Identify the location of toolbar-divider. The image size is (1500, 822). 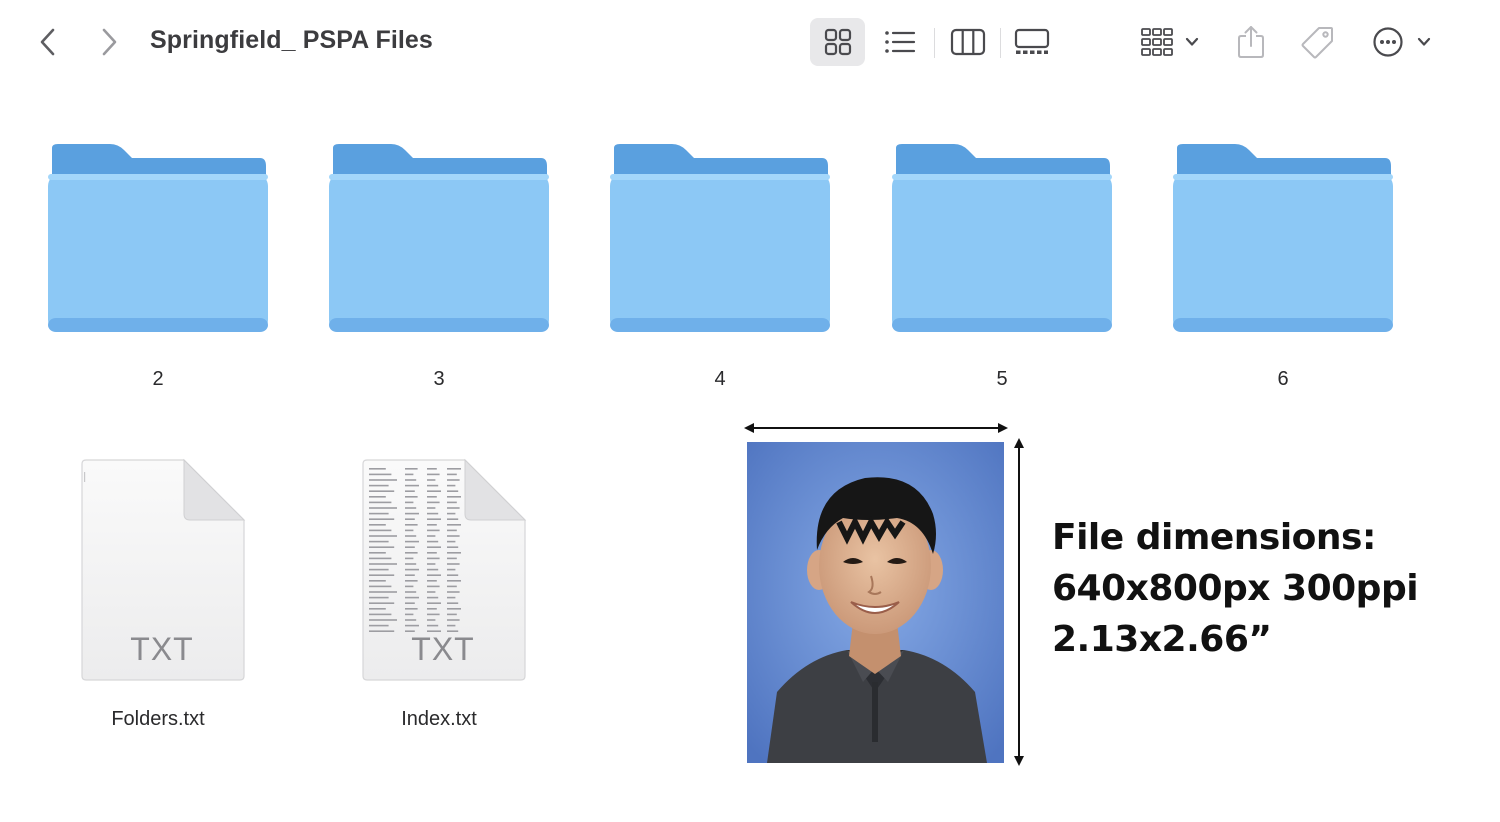
(934, 43).